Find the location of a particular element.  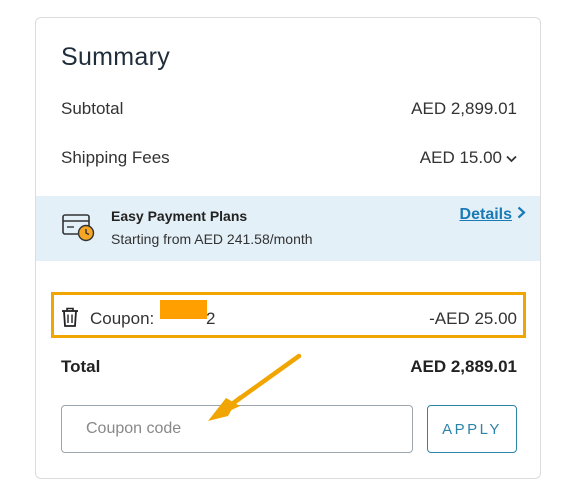

total-value: AED 2,889.01 is located at coordinates (463, 366).